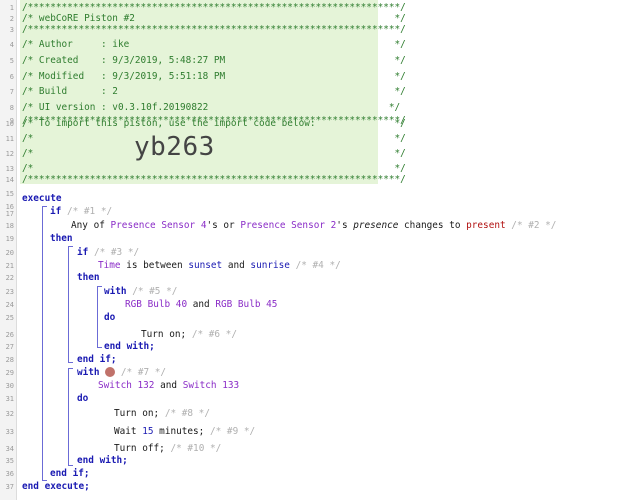 This screenshot has height=500, width=634. I want to click on comment-build: /* Build : 2 */, so click(214, 91).